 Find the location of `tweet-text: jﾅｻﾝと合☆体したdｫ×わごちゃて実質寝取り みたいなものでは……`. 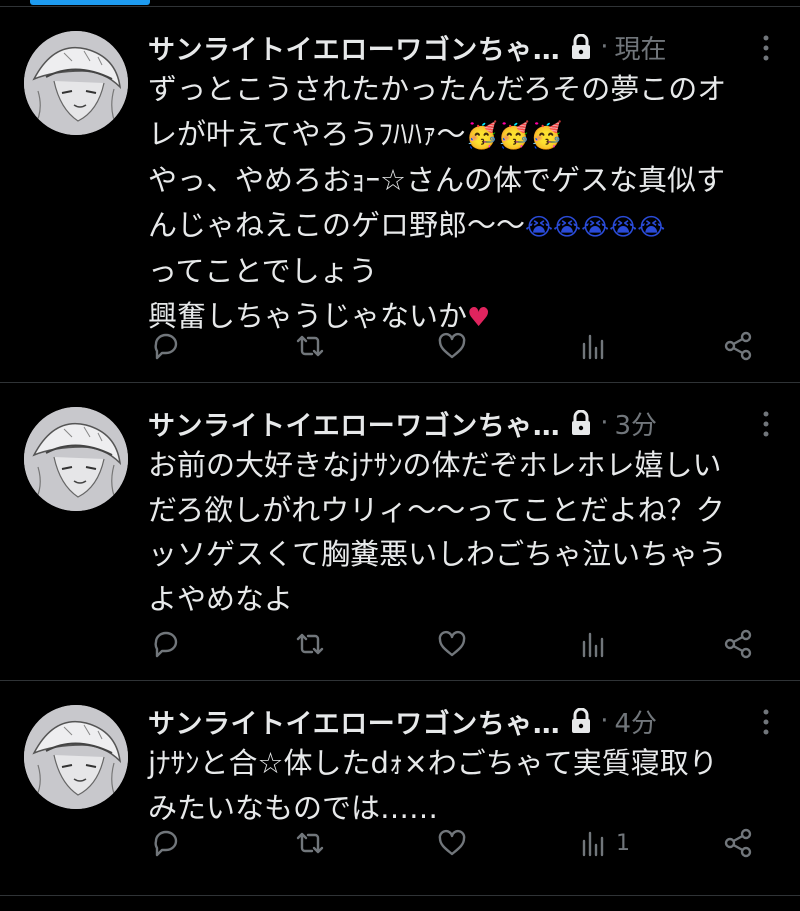

tweet-text: jﾅｻﾝと合☆体したdｫ×わごちゃて実質寝取り みたいなものでは…… is located at coordinates (463, 785).